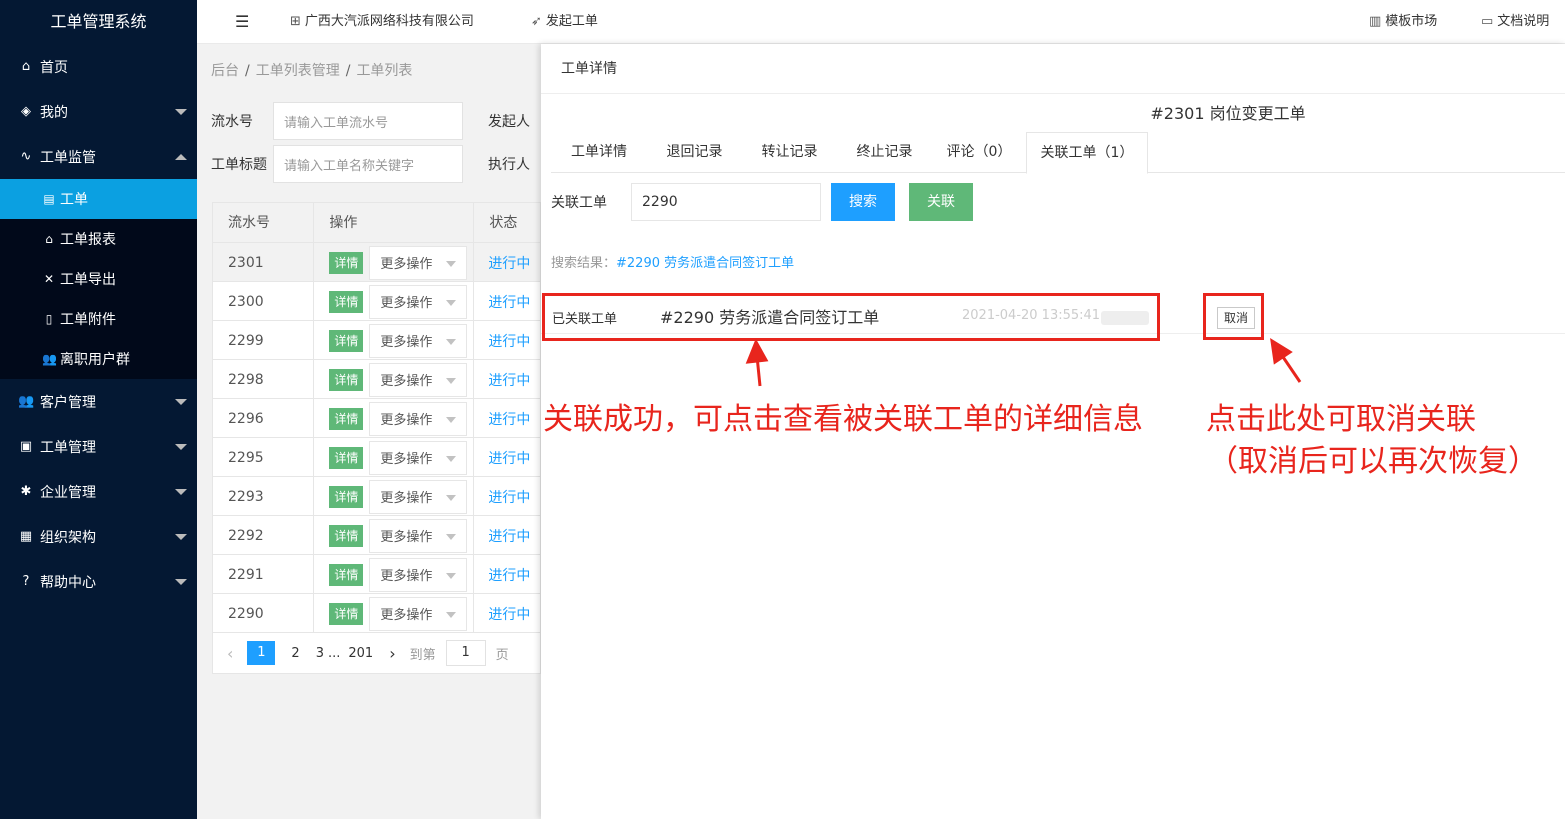 The image size is (1565, 819). I want to click on annotation-right-line1: 点击此处可取消关联, so click(1341, 419).